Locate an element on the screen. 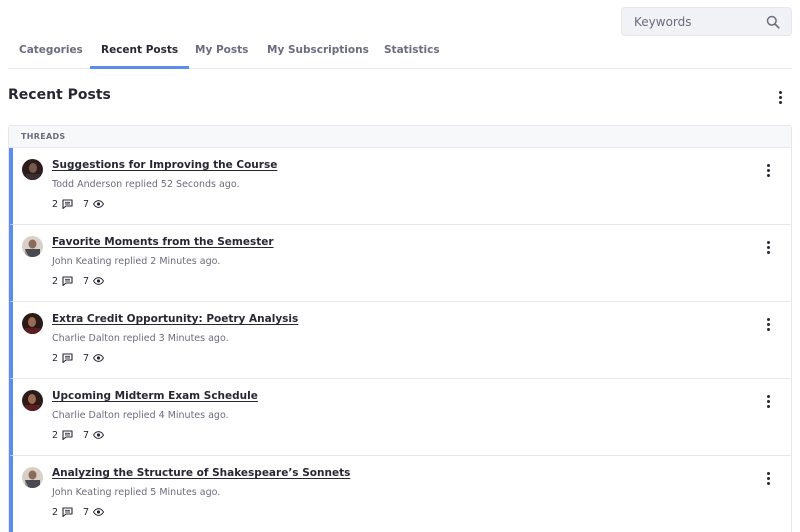  search-box is located at coordinates (706, 21).